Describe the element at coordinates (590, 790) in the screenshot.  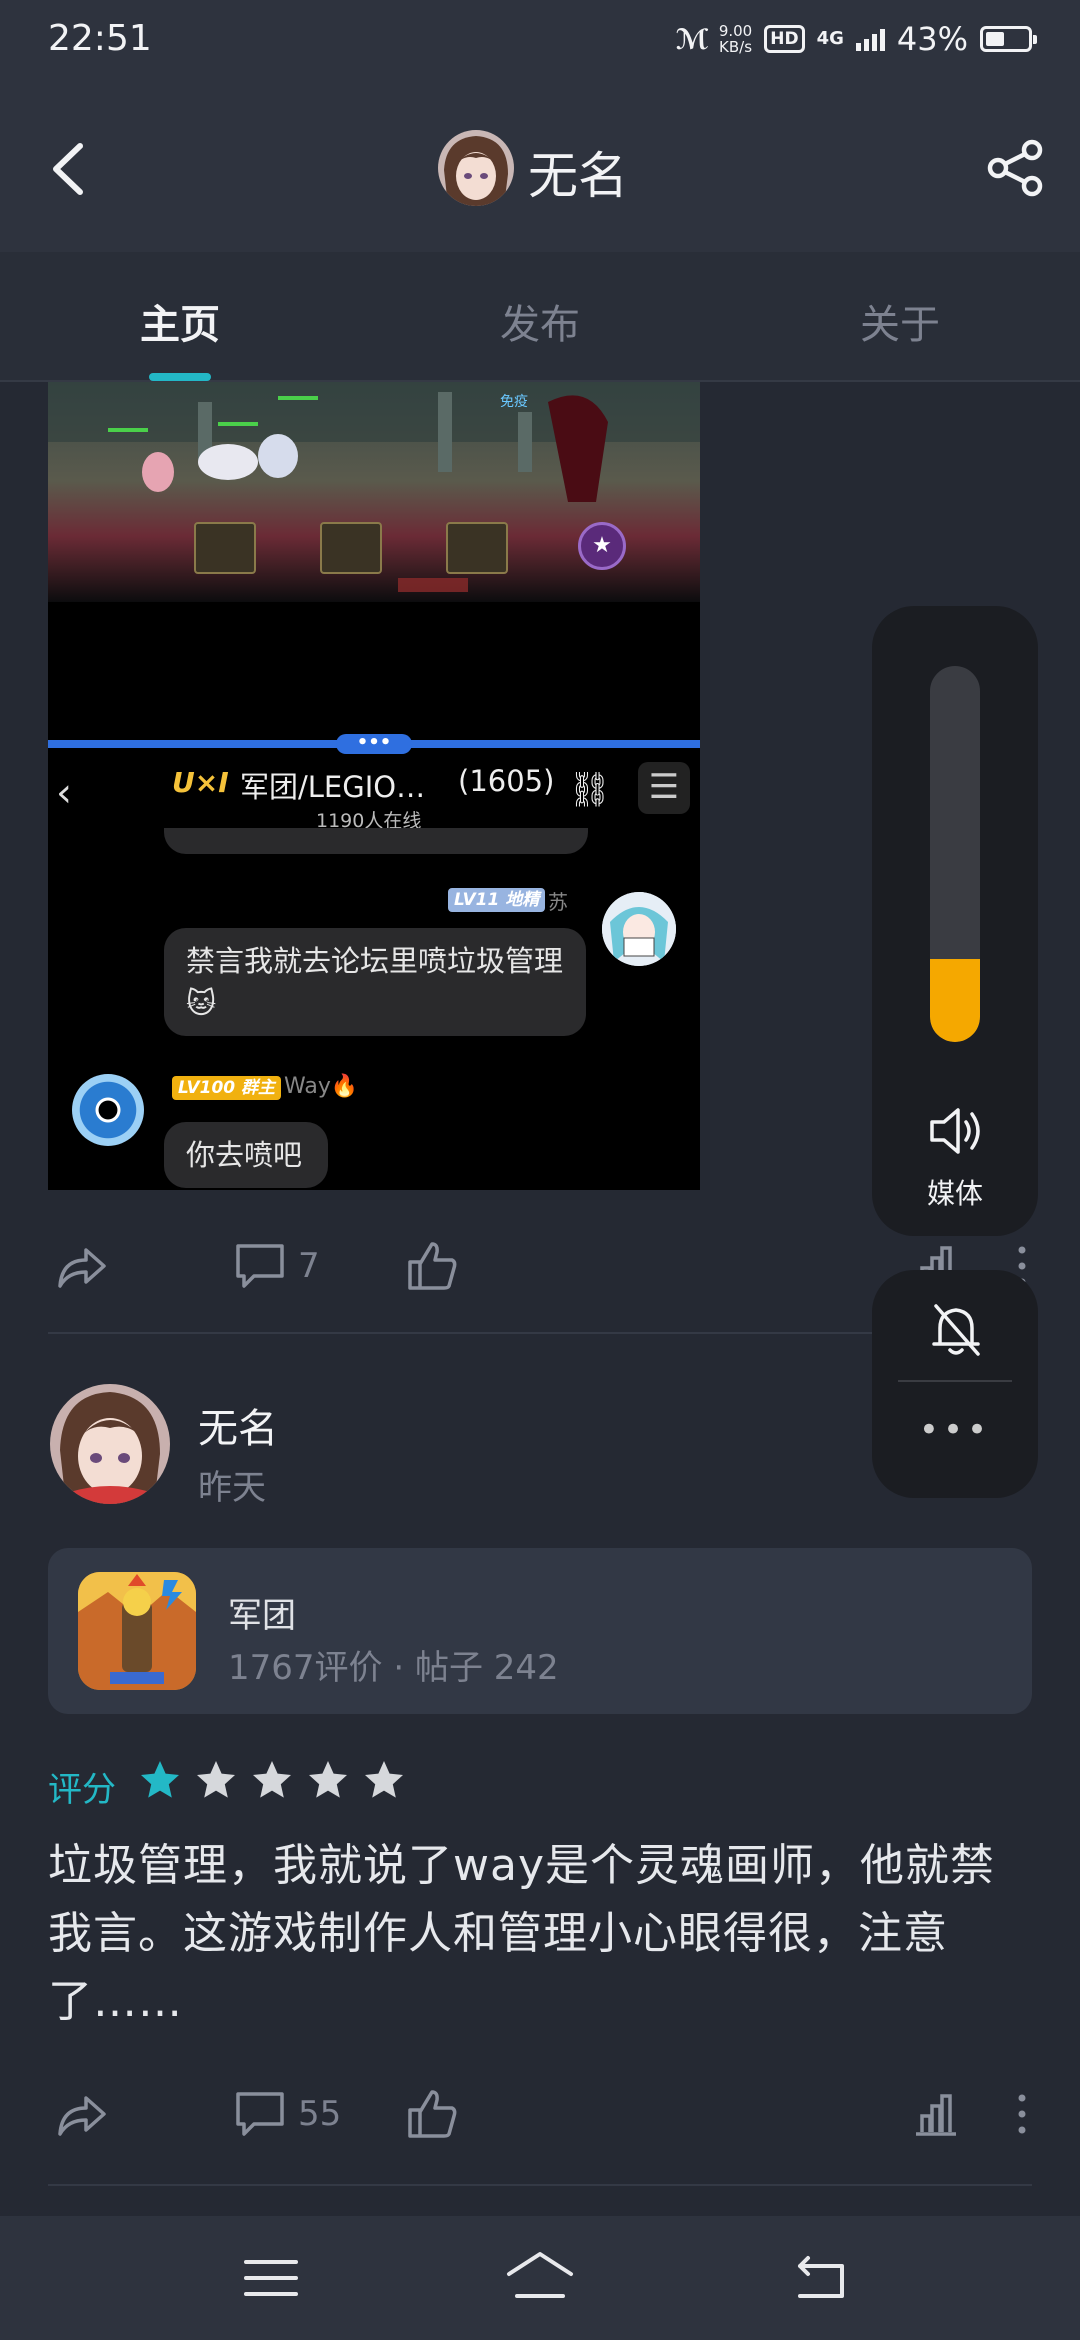
I see `link-icon: ⛓` at that location.